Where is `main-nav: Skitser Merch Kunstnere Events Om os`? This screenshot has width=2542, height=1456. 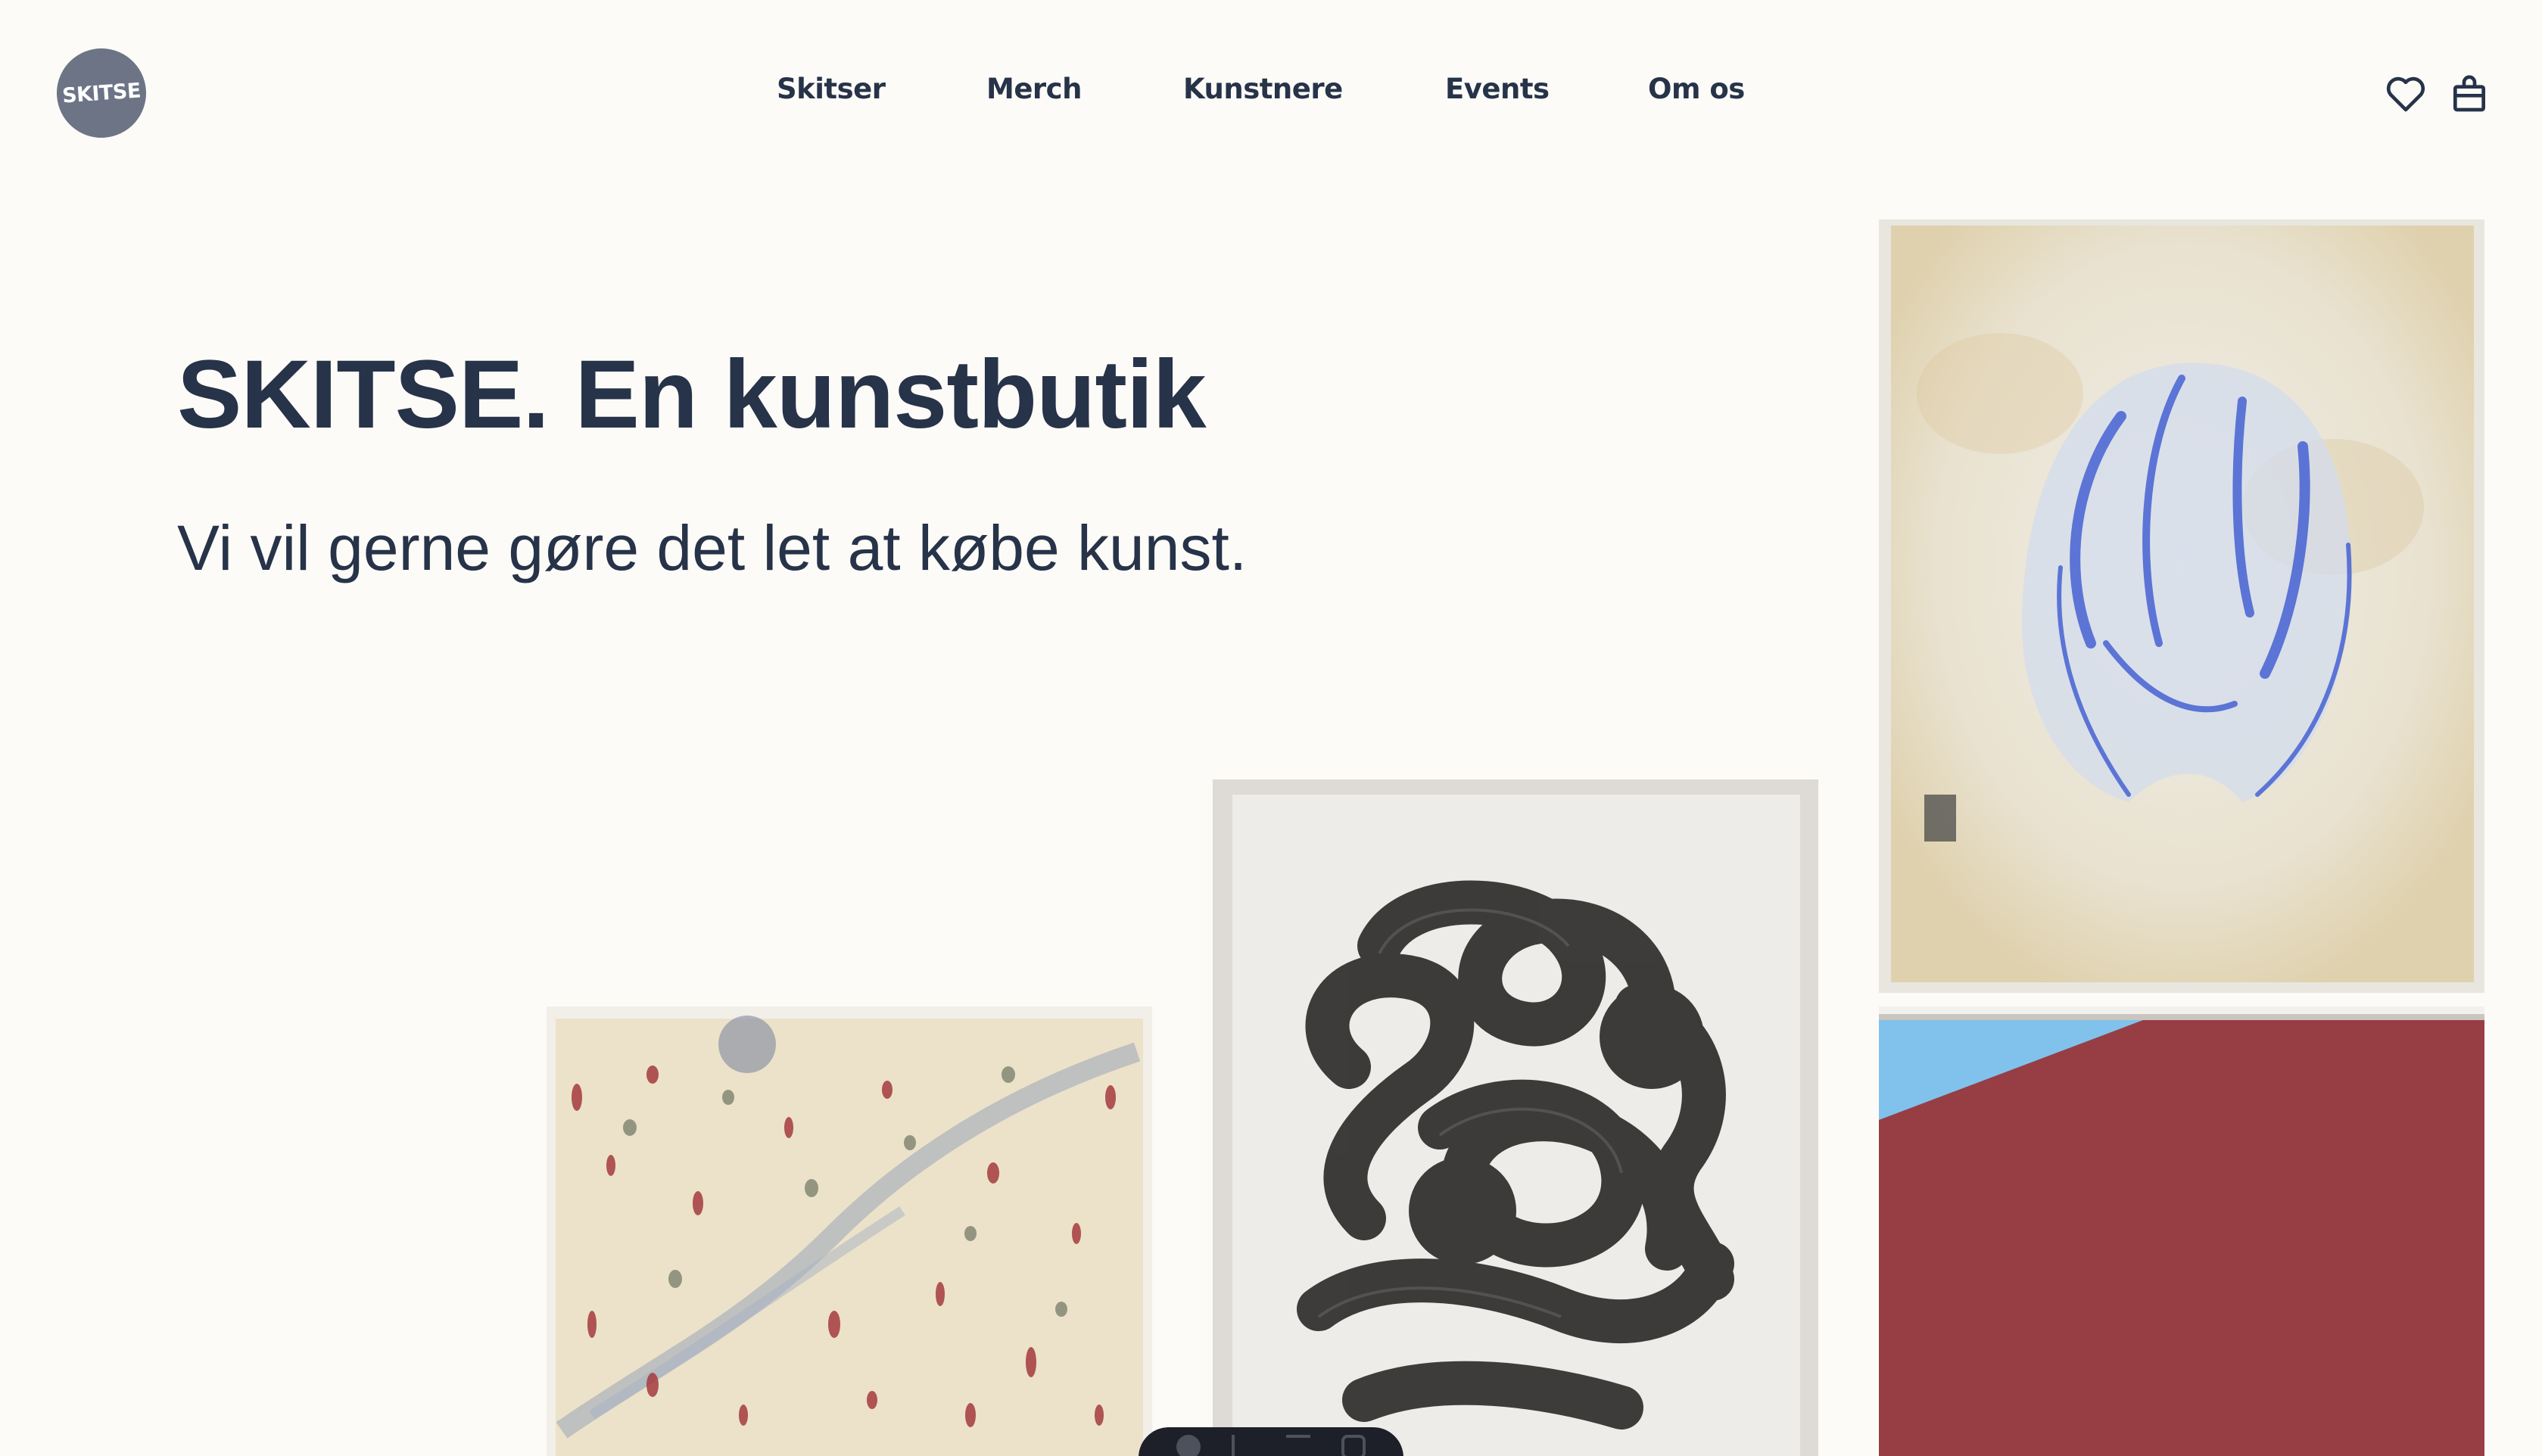
main-nav: Skitser Merch Kunstnere Events Om os is located at coordinates (1271, 95).